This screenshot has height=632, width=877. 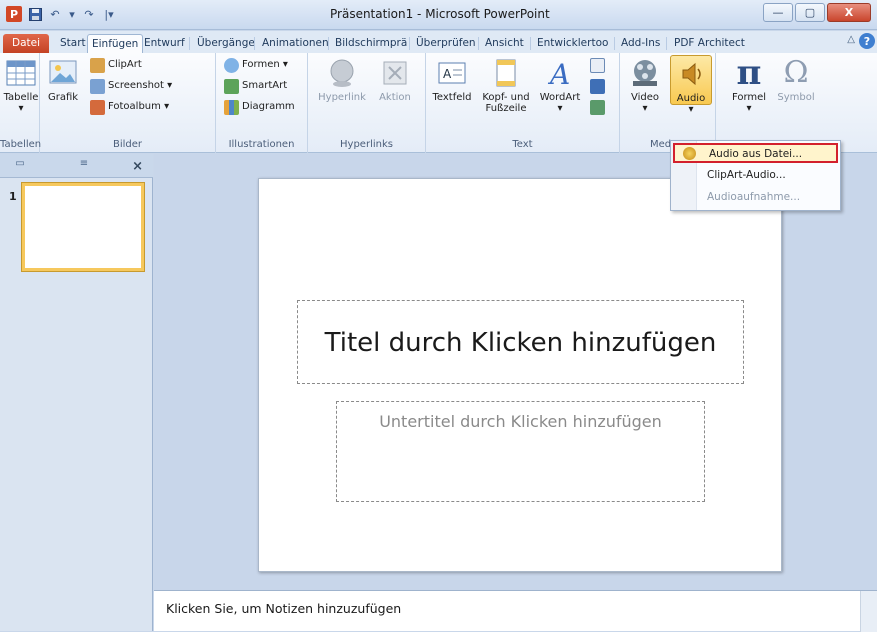 What do you see at coordinates (131, 86) in the screenshot?
I see `screenshot-button: Screenshot ▾` at bounding box center [131, 86].